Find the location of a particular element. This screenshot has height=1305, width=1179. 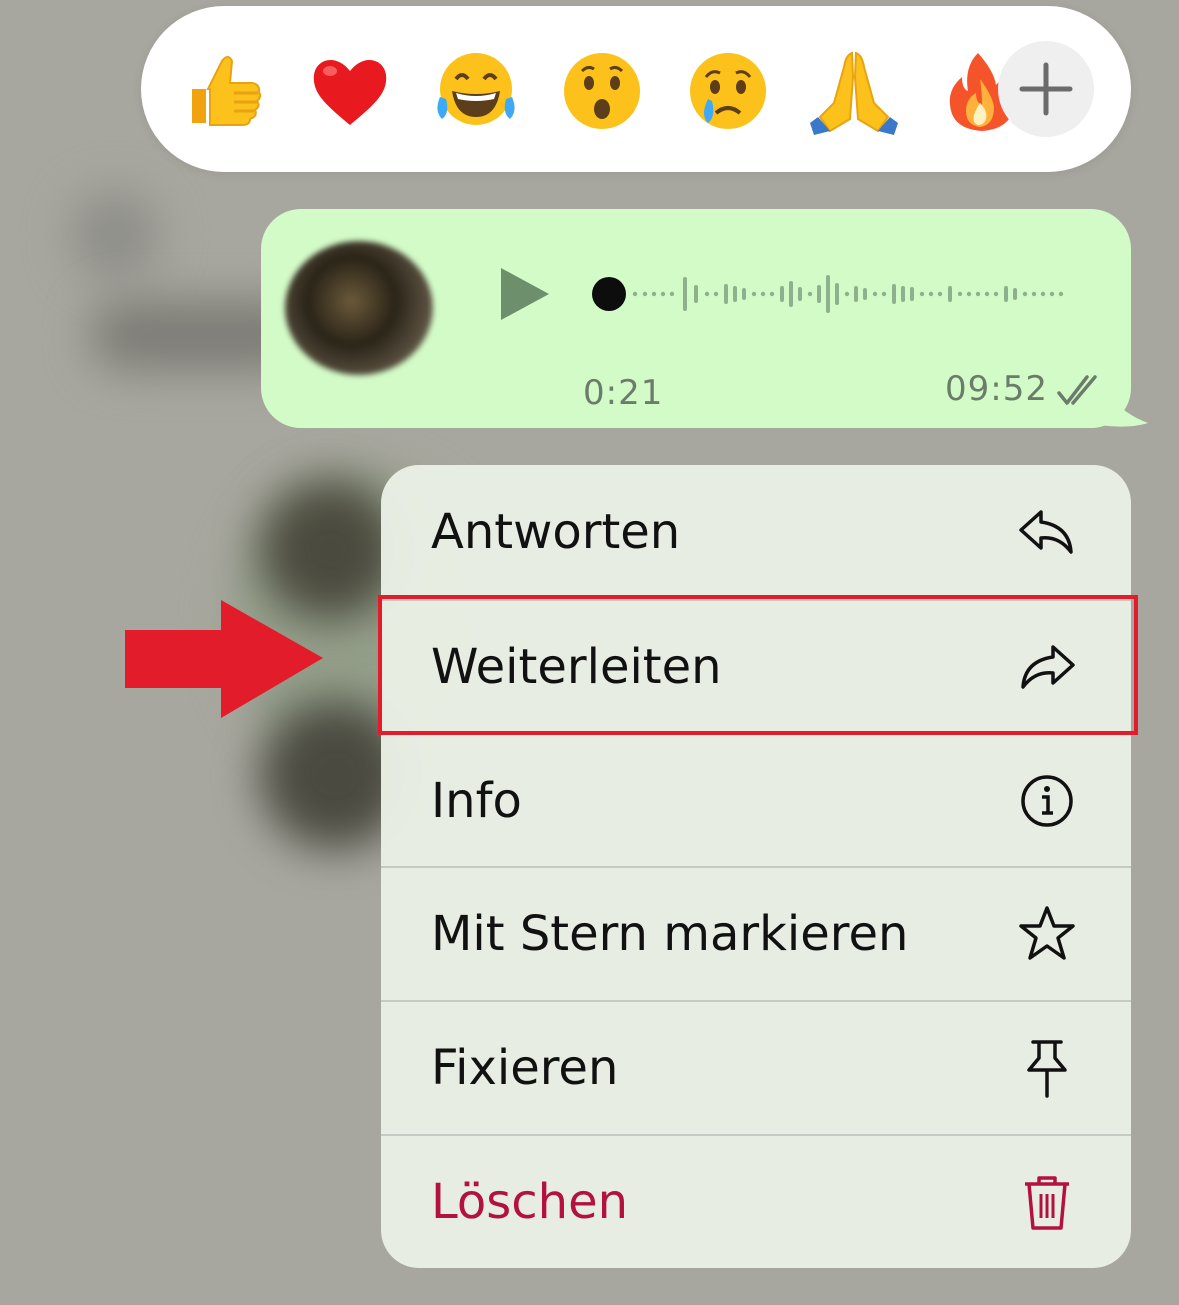

voice-duration: 0:21 is located at coordinates (623, 393).